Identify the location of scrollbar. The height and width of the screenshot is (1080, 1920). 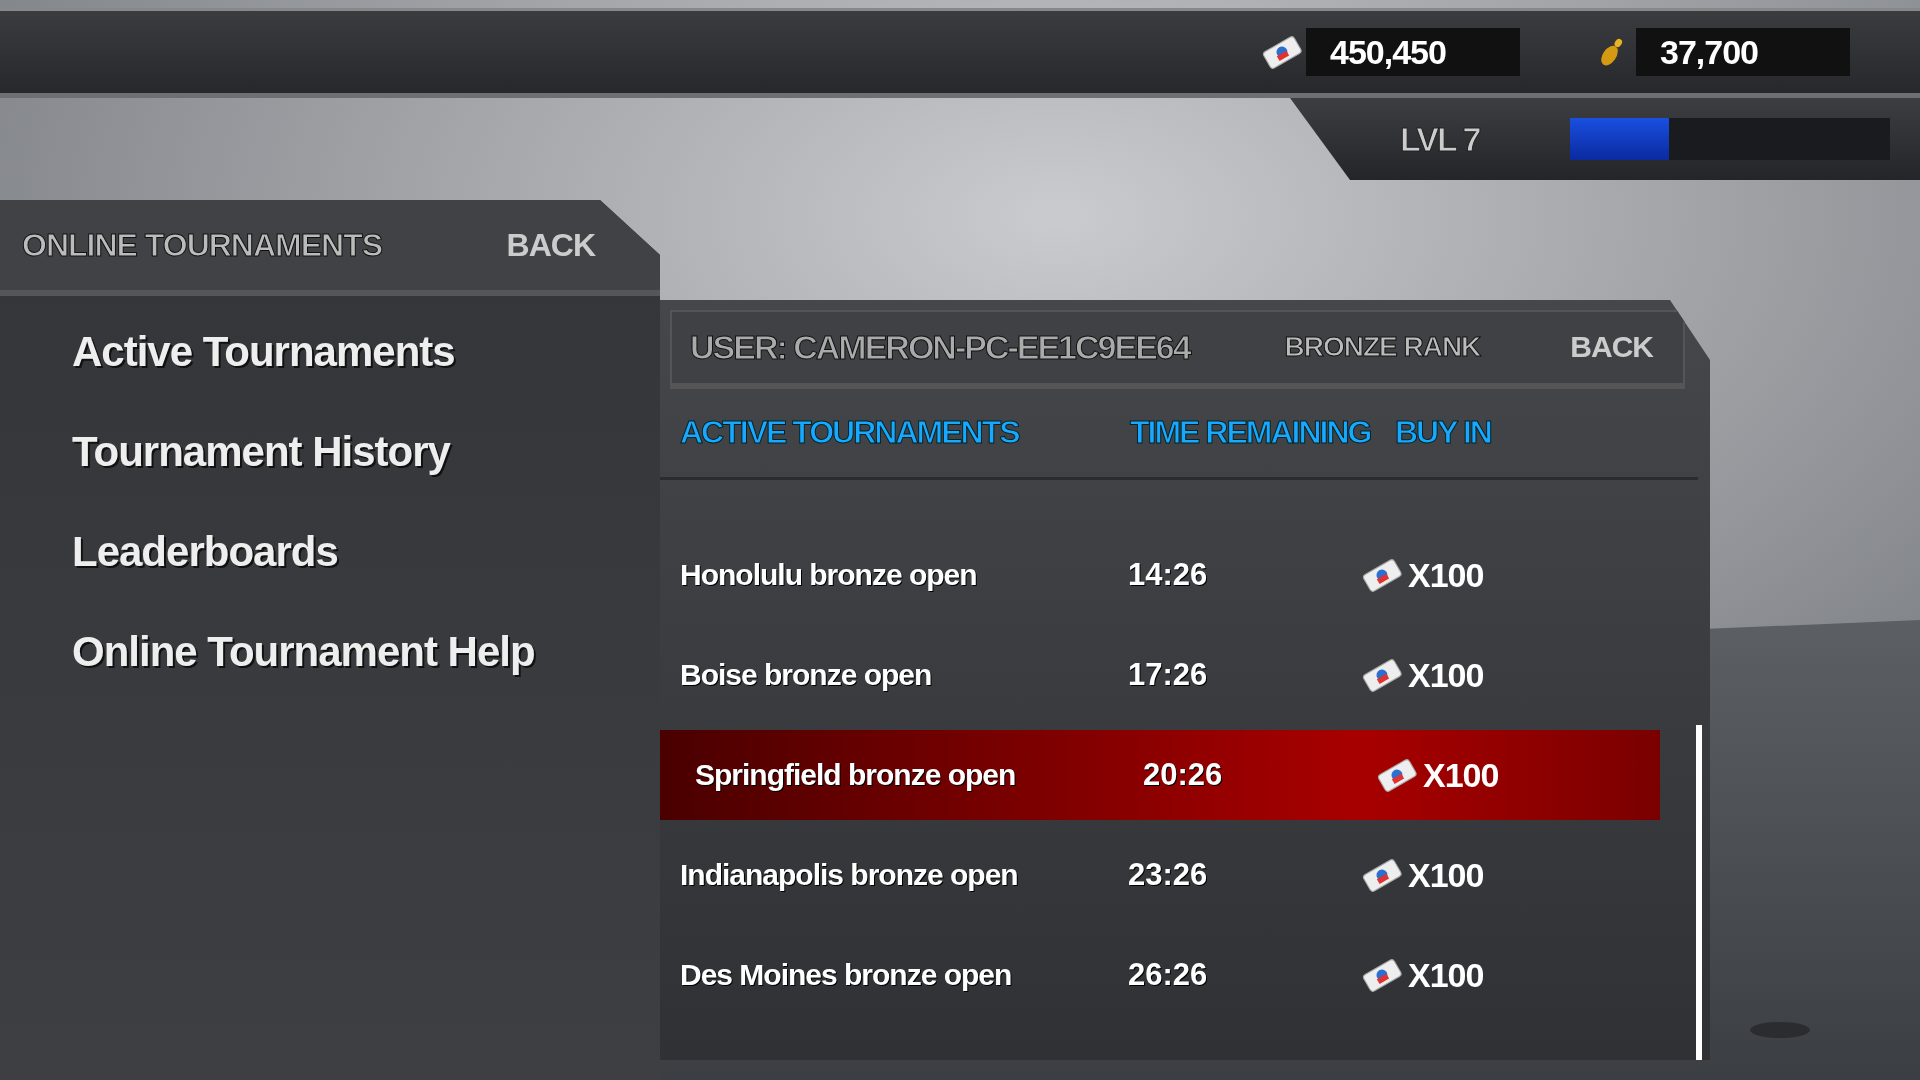
(1699, 892).